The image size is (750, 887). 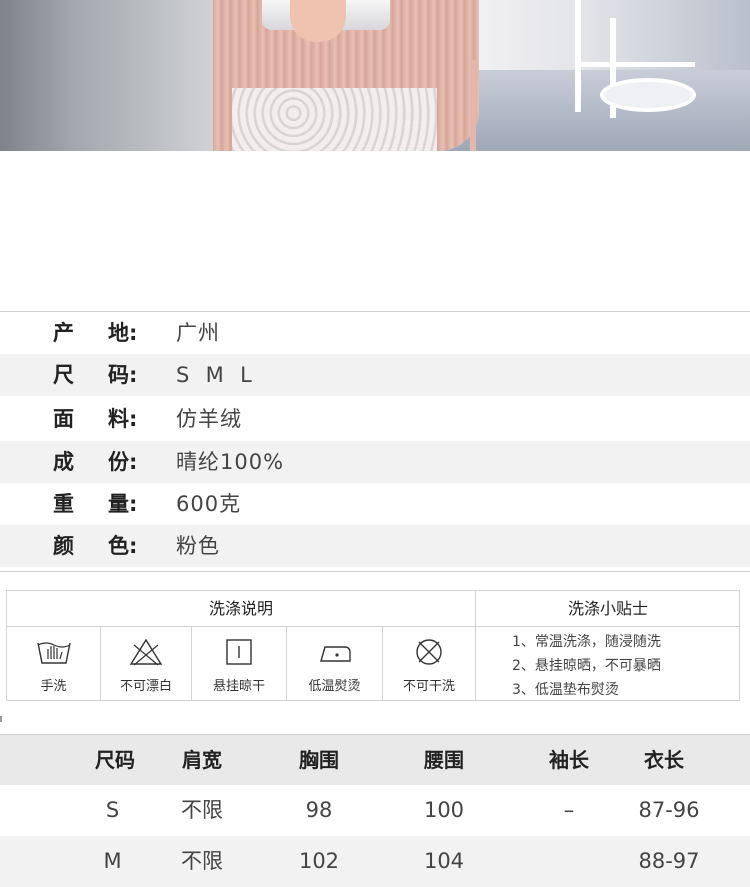 I want to click on size-table-header: 尺码 肩宽 胸围 腰围 袖长 衣长, so click(x=375, y=760).